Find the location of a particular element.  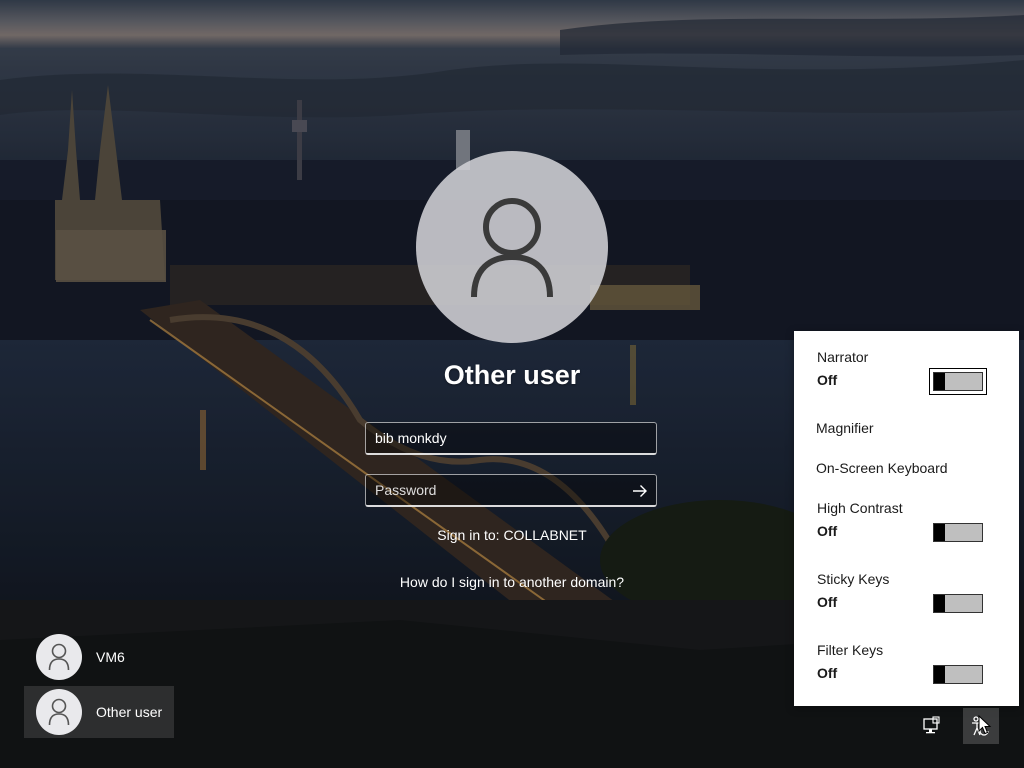

narrator-label: Narrator is located at coordinates (843, 357).